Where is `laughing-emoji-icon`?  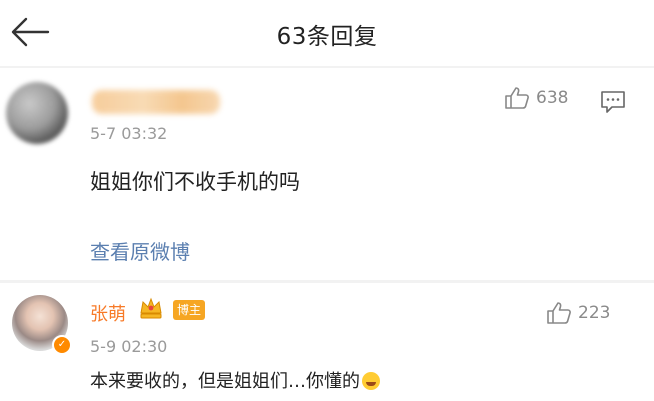 laughing-emoji-icon is located at coordinates (371, 381).